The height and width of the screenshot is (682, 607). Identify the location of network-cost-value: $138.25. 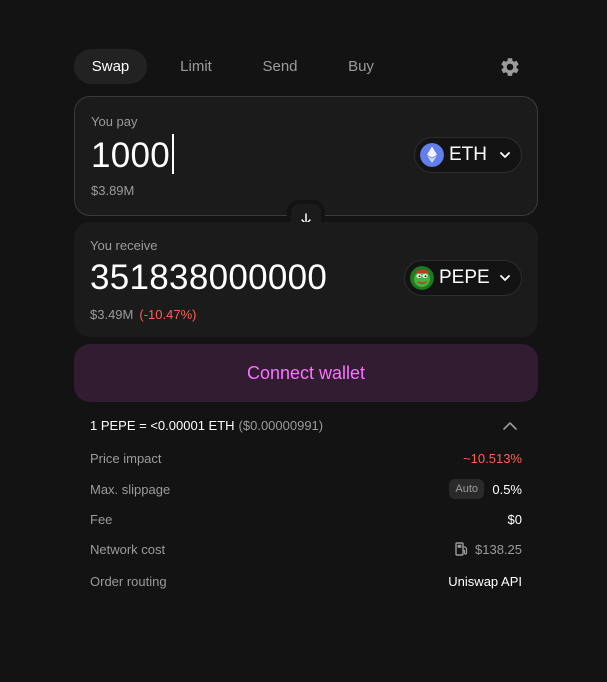
(498, 549).